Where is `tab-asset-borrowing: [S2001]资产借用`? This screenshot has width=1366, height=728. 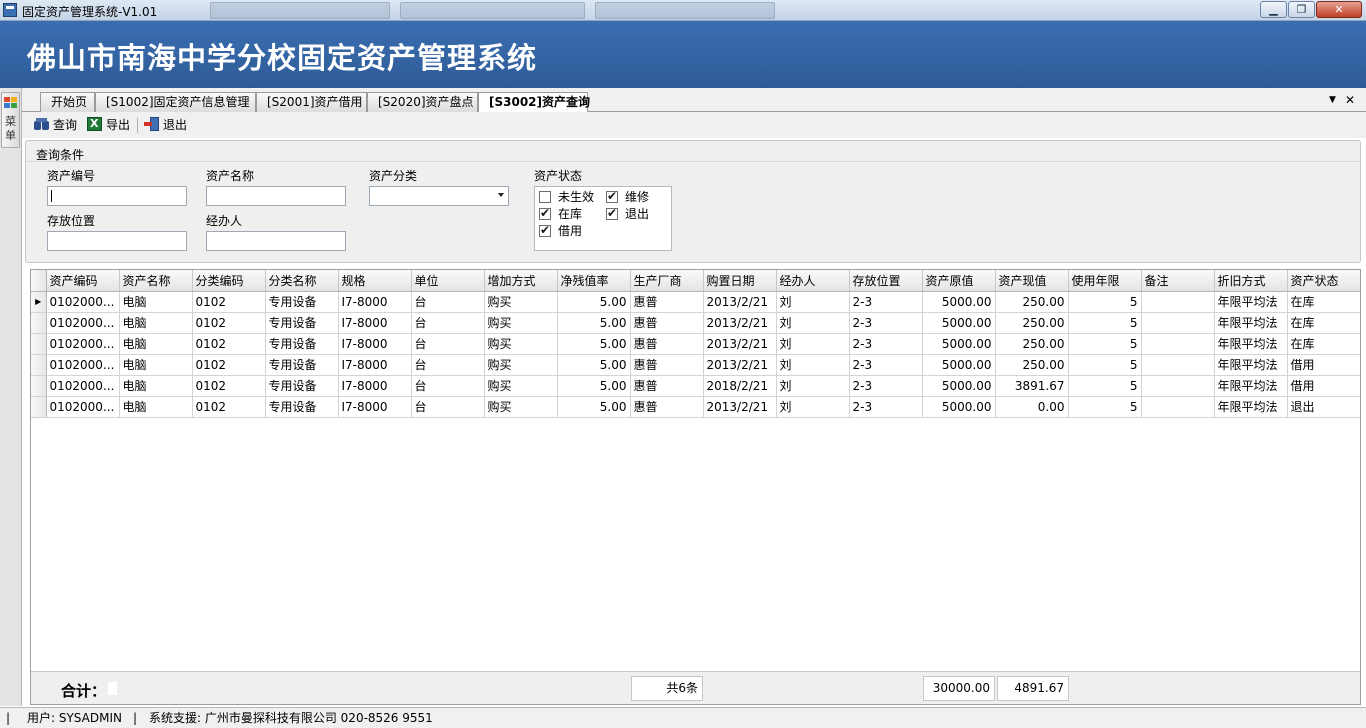 tab-asset-borrowing: [S2001]资产借用 is located at coordinates (311, 102).